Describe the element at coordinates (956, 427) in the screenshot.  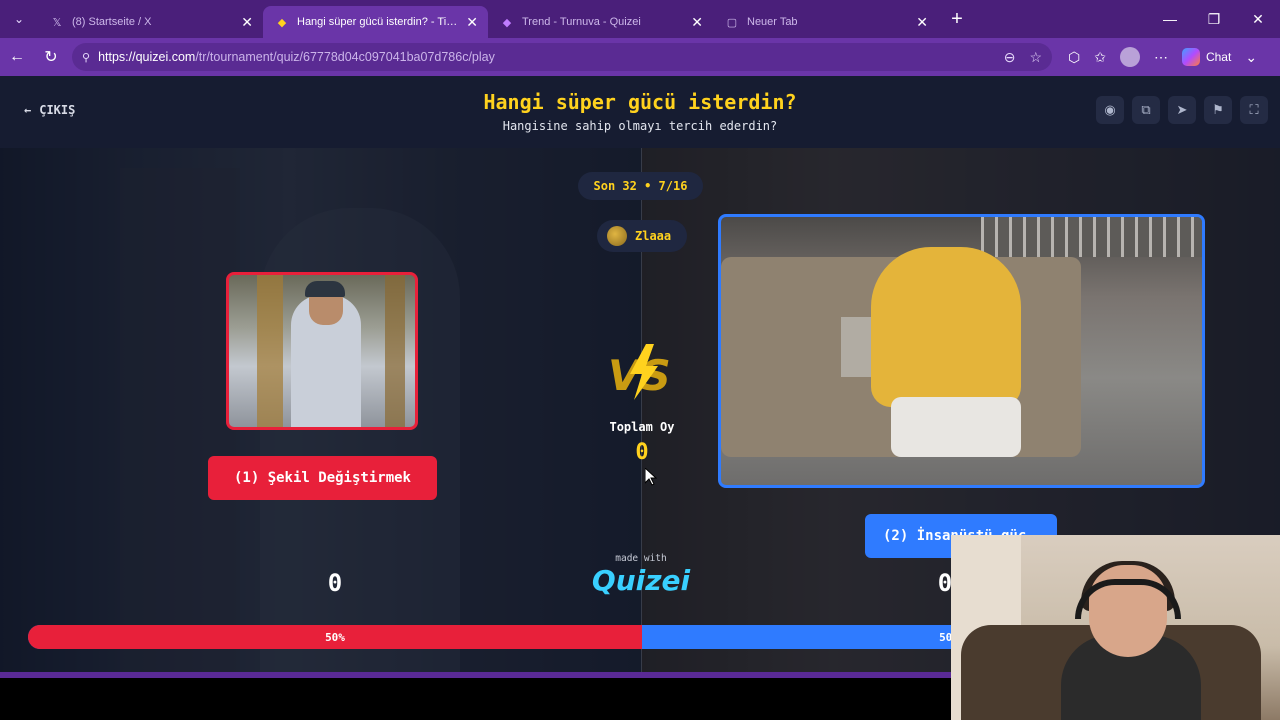
I see `image-shorts` at that location.